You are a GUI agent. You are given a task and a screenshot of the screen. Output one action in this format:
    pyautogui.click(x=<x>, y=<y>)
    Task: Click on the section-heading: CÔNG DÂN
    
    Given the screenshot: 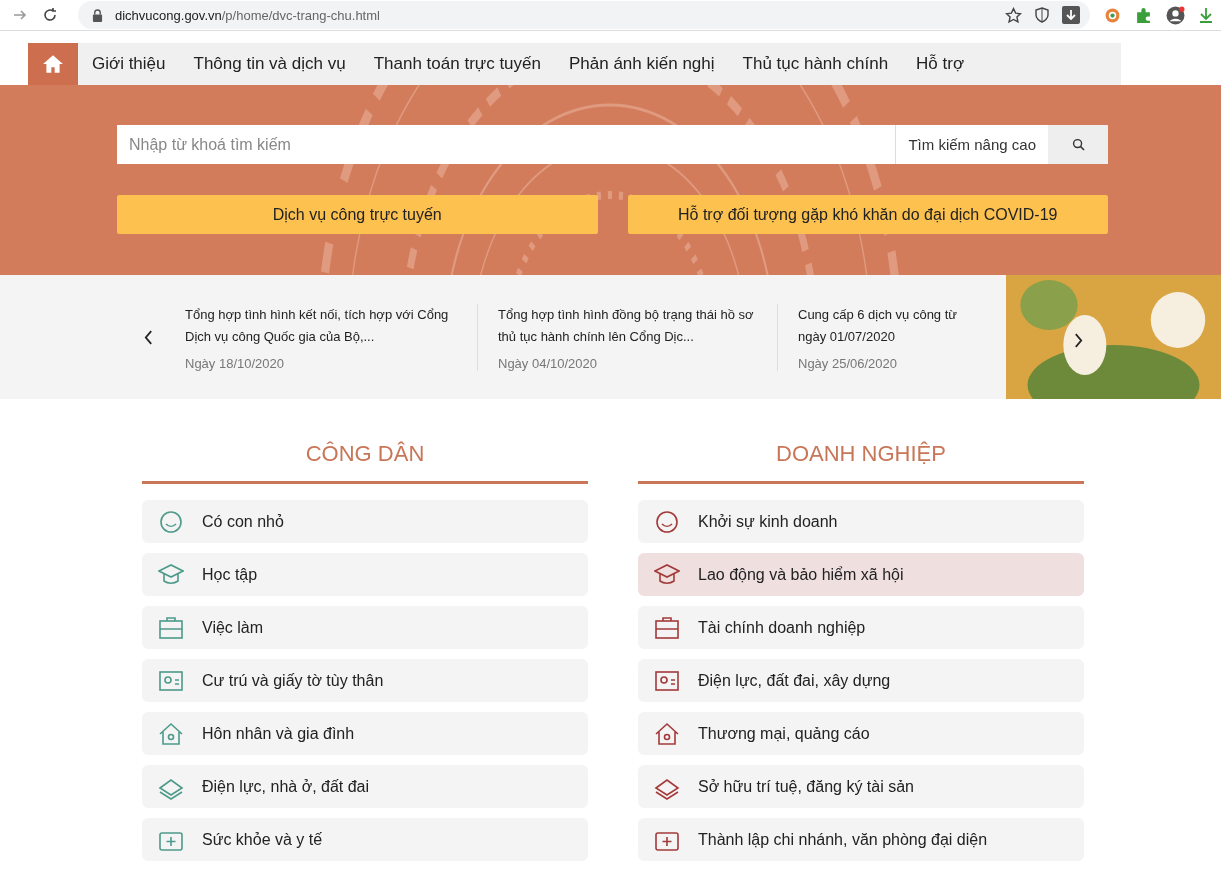 What is the action you would take?
    pyautogui.click(x=365, y=454)
    